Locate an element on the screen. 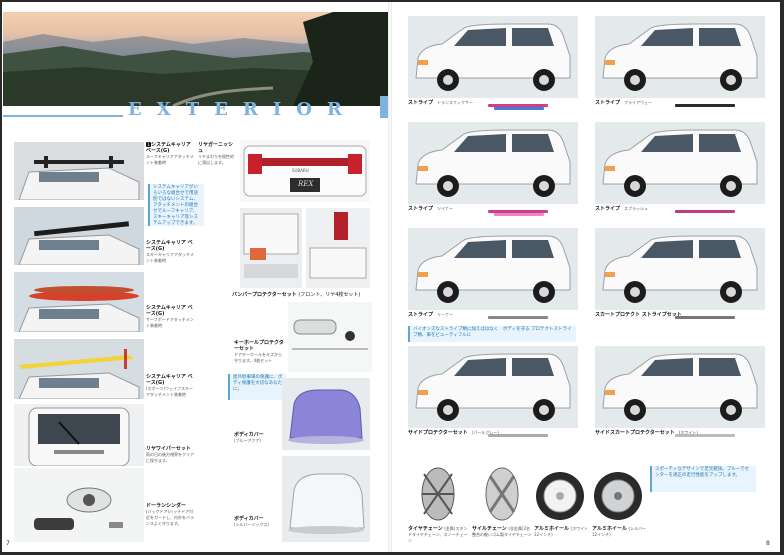 The width and height of the screenshot is (784, 555). caption-label: スカートプロテクト ストライプセット is located at coordinates (638, 315).